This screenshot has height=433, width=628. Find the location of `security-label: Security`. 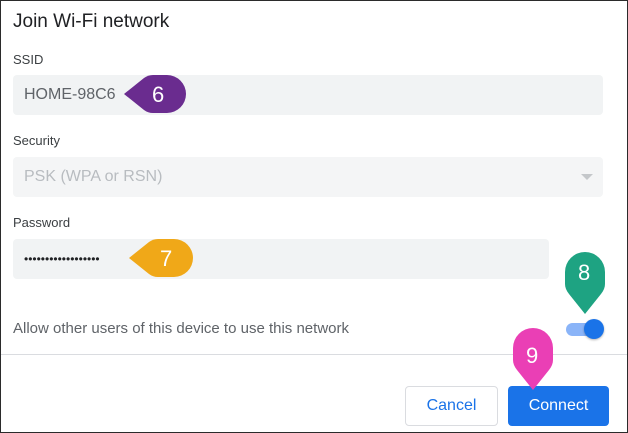

security-label: Security is located at coordinates (36, 140).